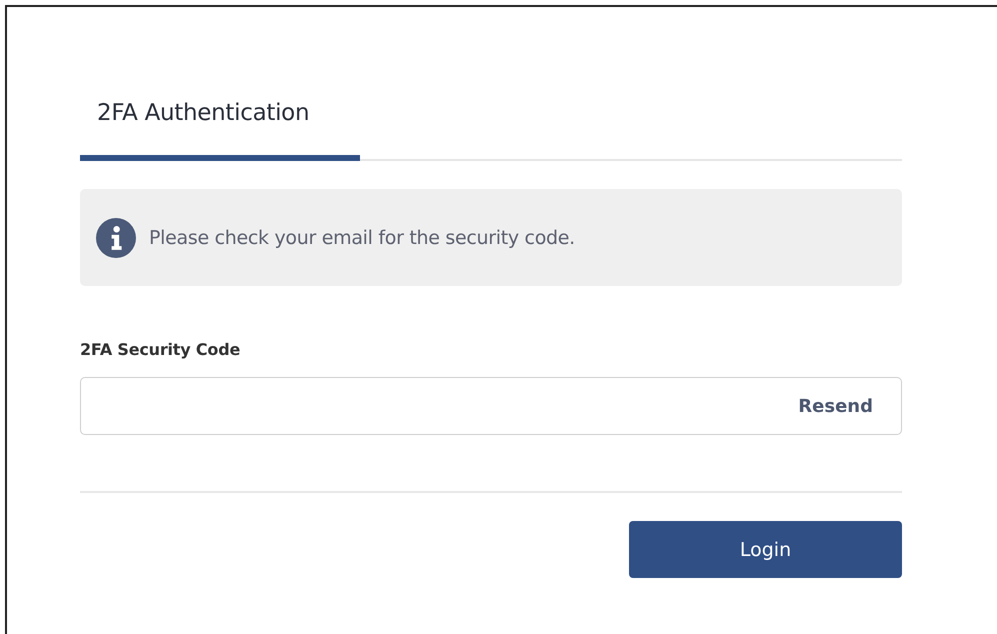 This screenshot has width=997, height=634. What do you see at coordinates (835, 406) in the screenshot?
I see `resend-link: Resend` at bounding box center [835, 406].